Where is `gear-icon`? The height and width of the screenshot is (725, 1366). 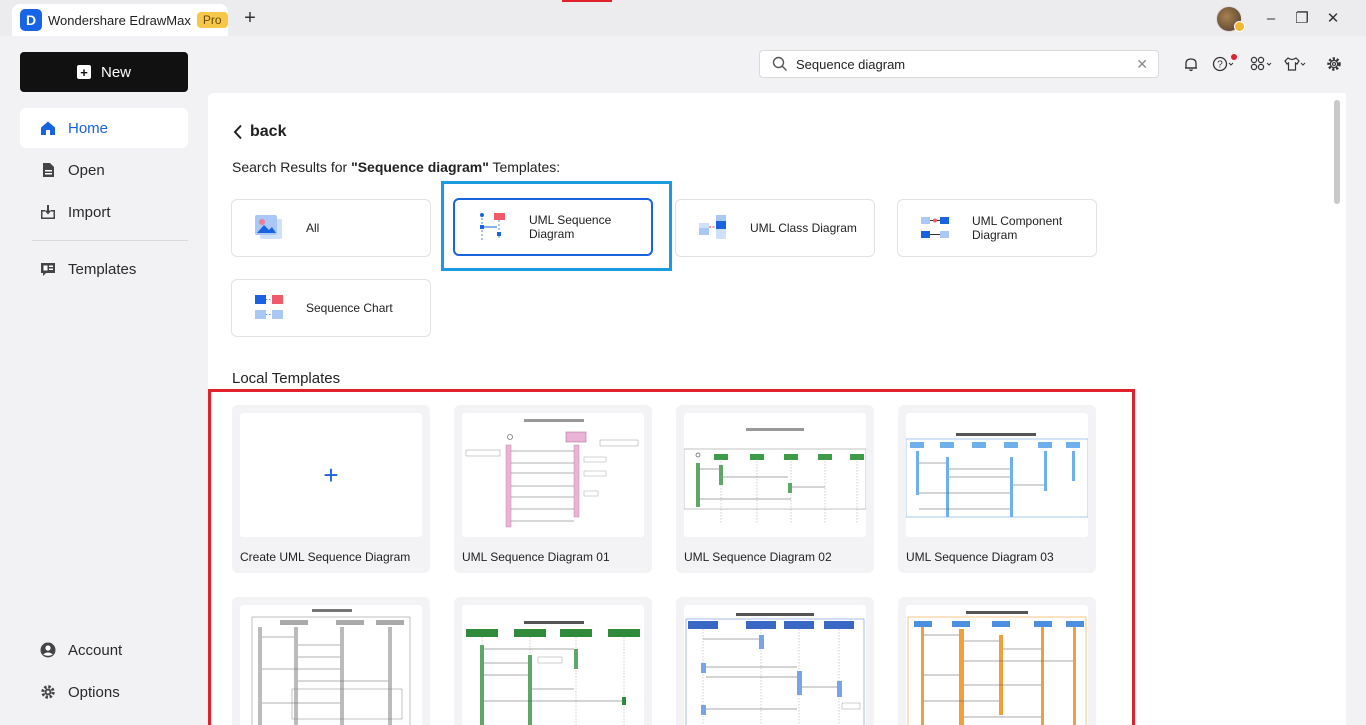 gear-icon is located at coordinates (48, 692).